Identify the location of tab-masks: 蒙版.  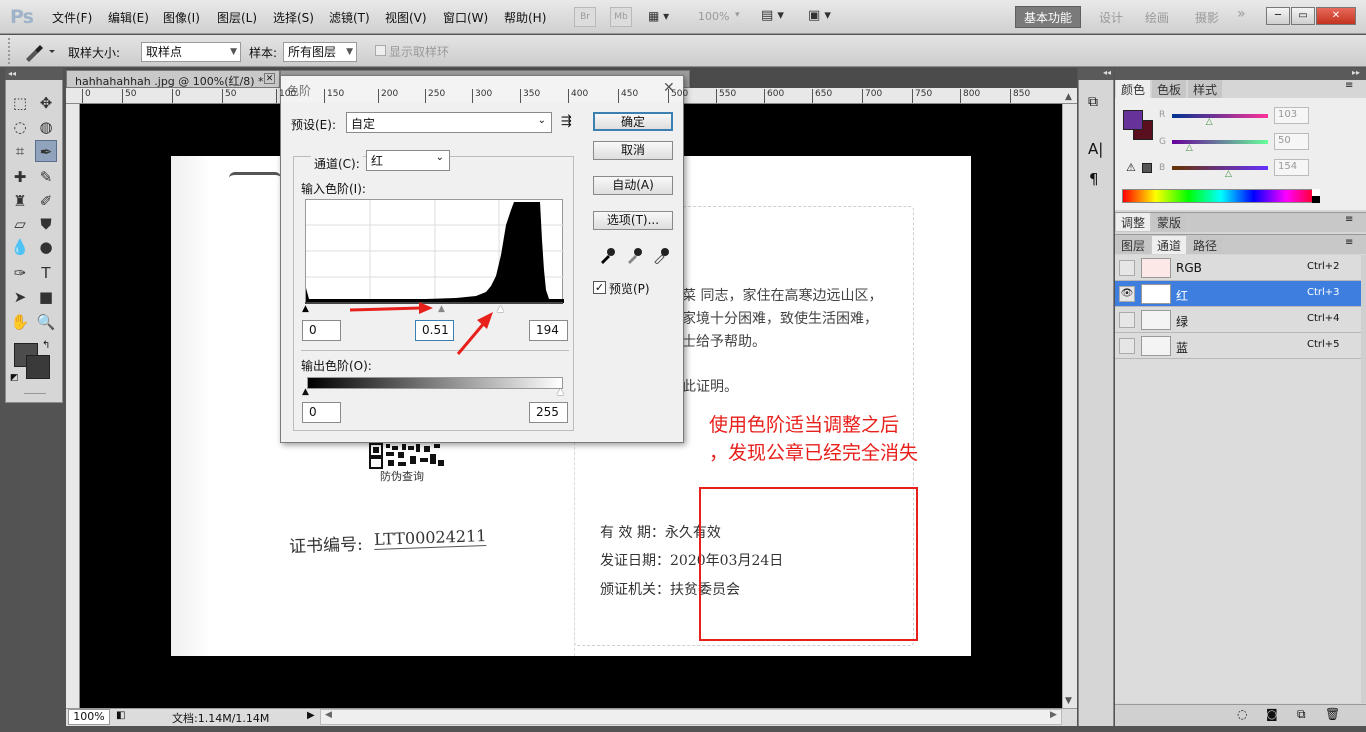
(1169, 222).